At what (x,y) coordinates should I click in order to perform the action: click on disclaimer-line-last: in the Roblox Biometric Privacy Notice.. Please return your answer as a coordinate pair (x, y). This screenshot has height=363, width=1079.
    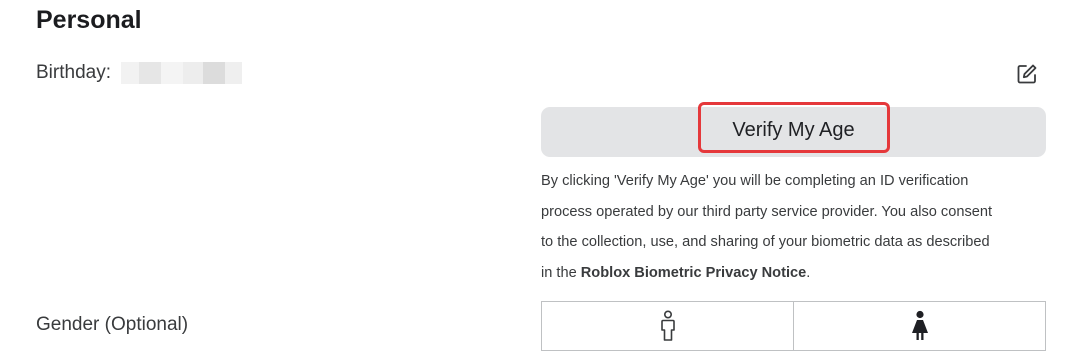
    Looking at the image, I should click on (796, 273).